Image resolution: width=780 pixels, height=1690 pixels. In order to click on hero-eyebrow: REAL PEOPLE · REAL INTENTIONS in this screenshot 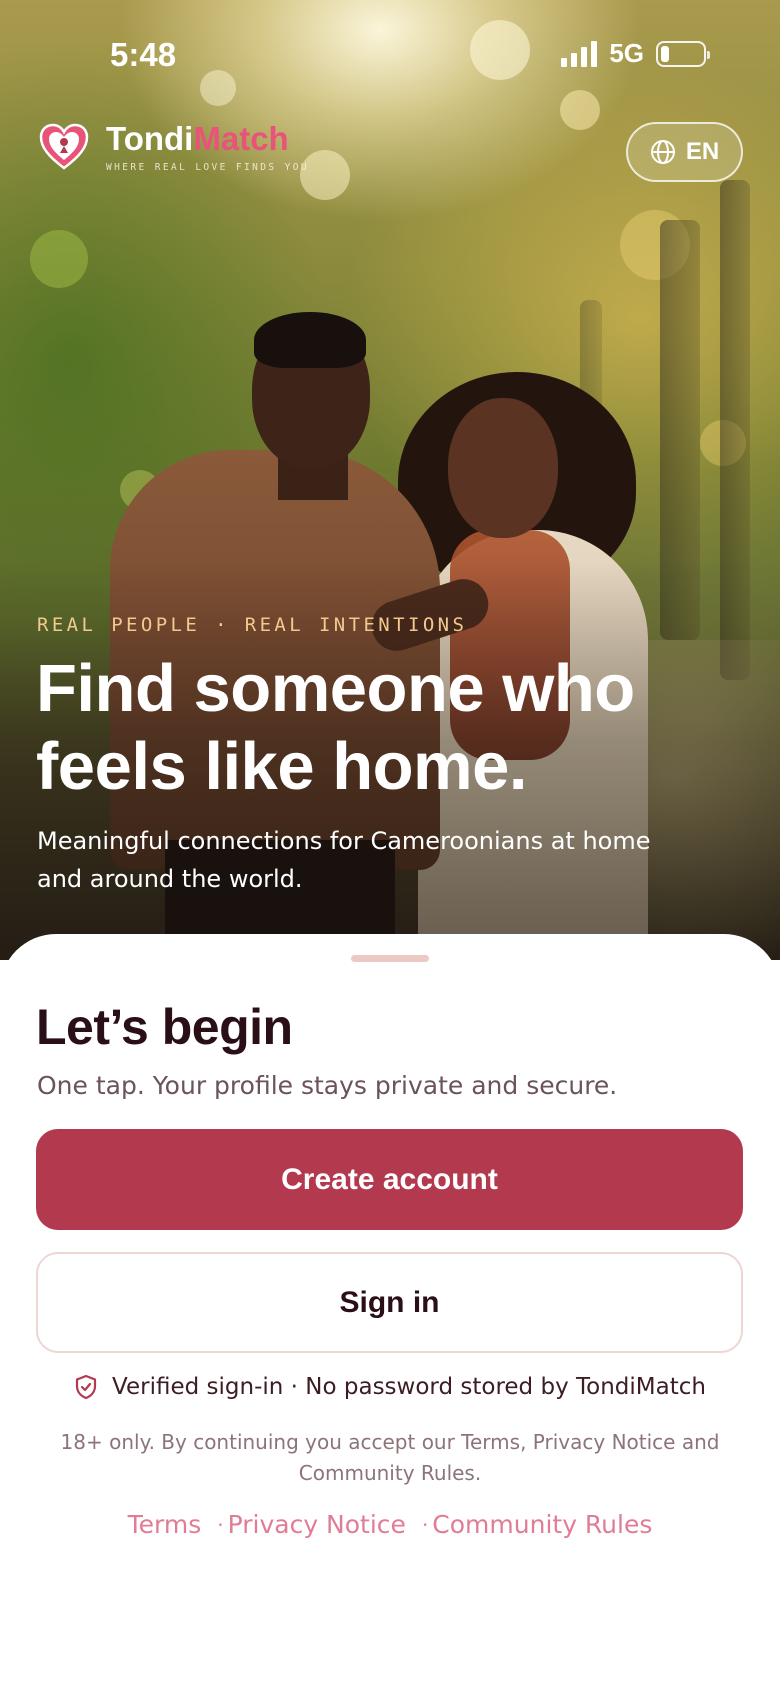, I will do `click(252, 625)`.